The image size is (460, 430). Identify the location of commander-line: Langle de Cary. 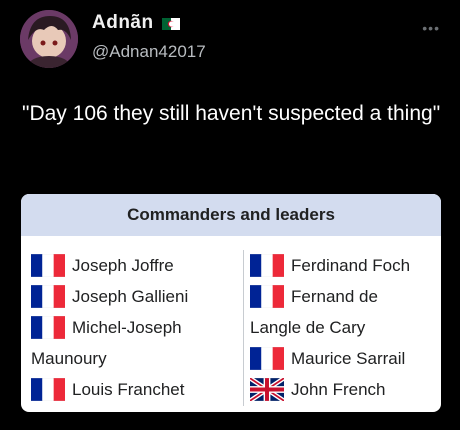
(345, 327).